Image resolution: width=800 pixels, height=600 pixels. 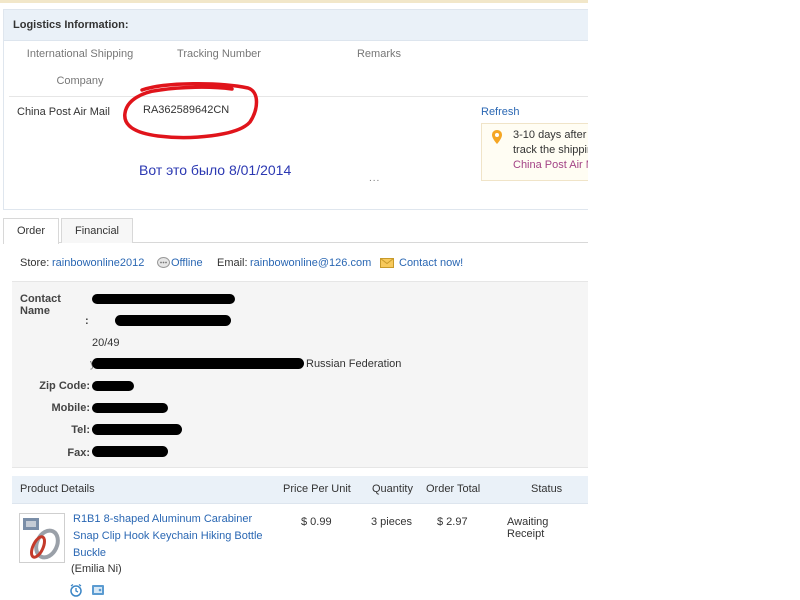 What do you see at coordinates (452, 522) in the screenshot?
I see `order-total-value: $ 2.97` at bounding box center [452, 522].